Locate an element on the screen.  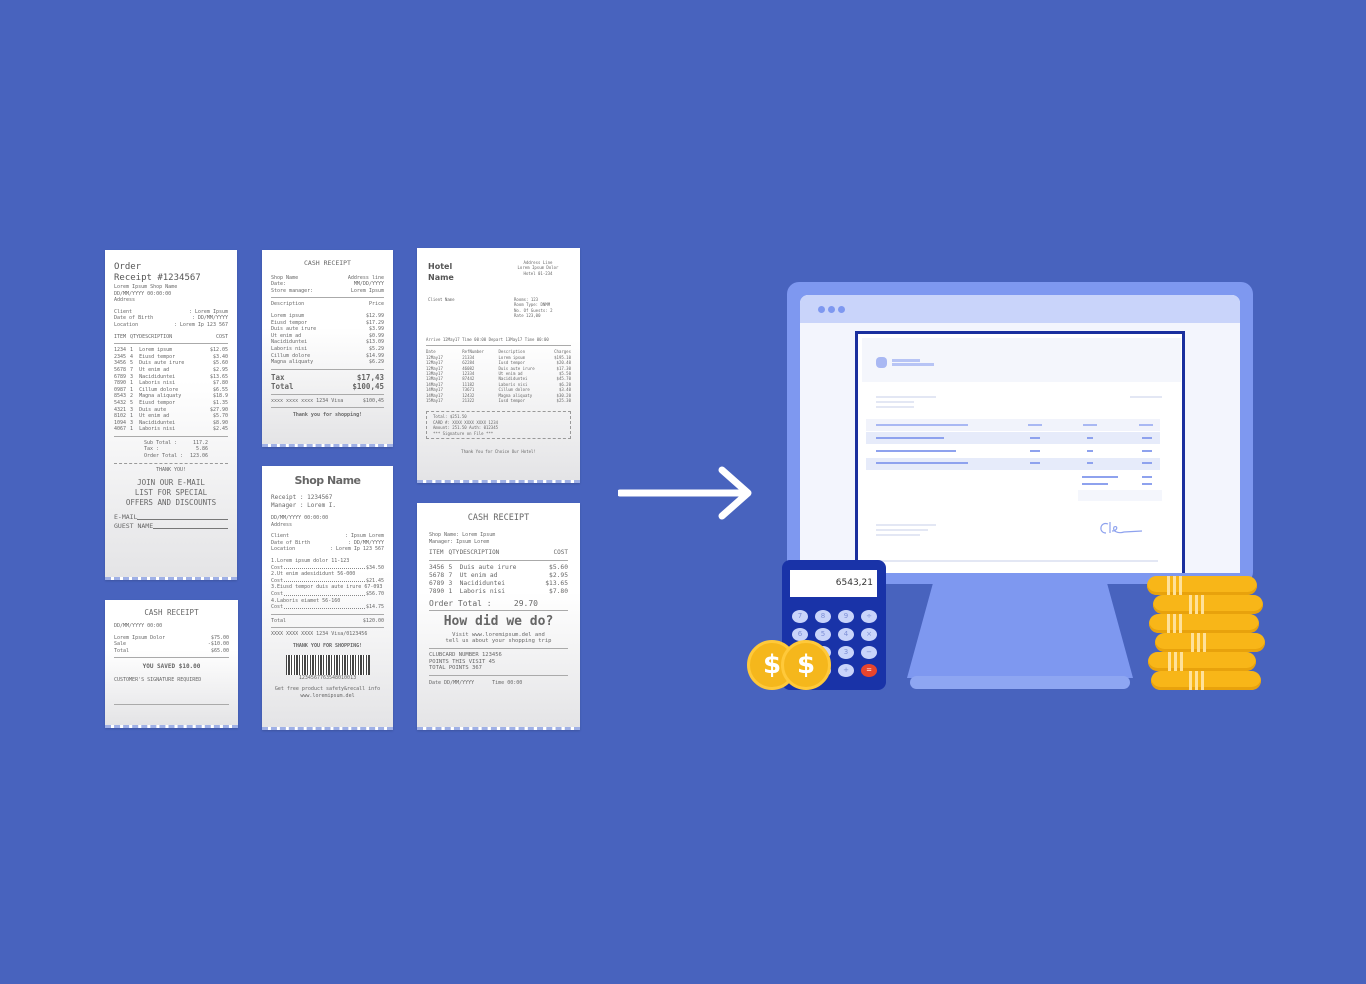
thanks-text: Thank you for shopping! is located at coordinates (327, 415).